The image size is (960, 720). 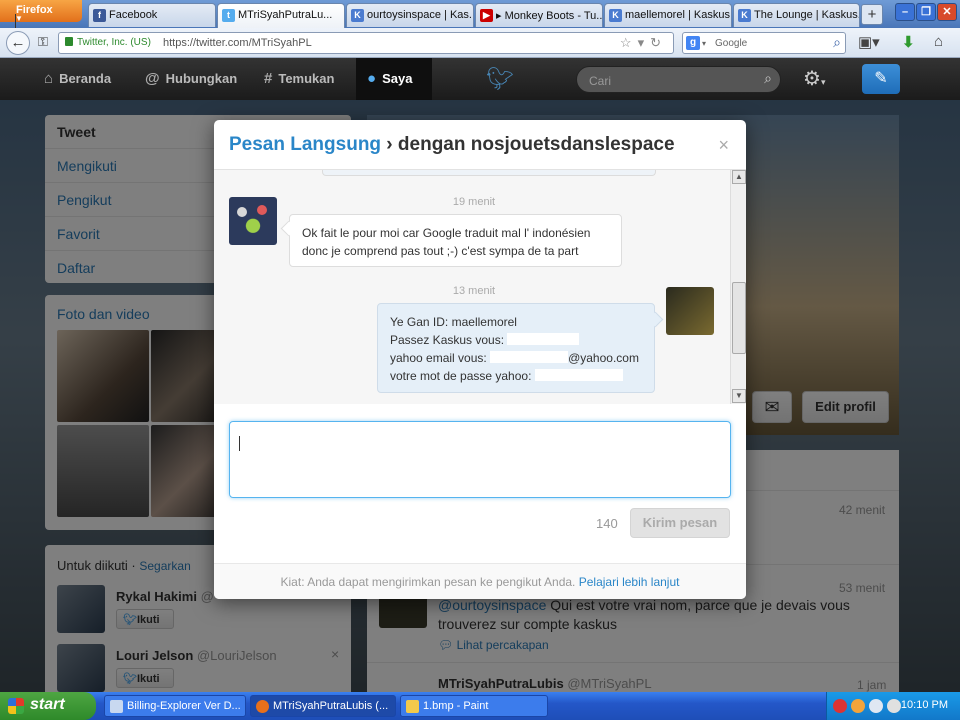 What do you see at coordinates (869, 42) in the screenshot?
I see `bookmarks-icon: ▣▾` at bounding box center [869, 42].